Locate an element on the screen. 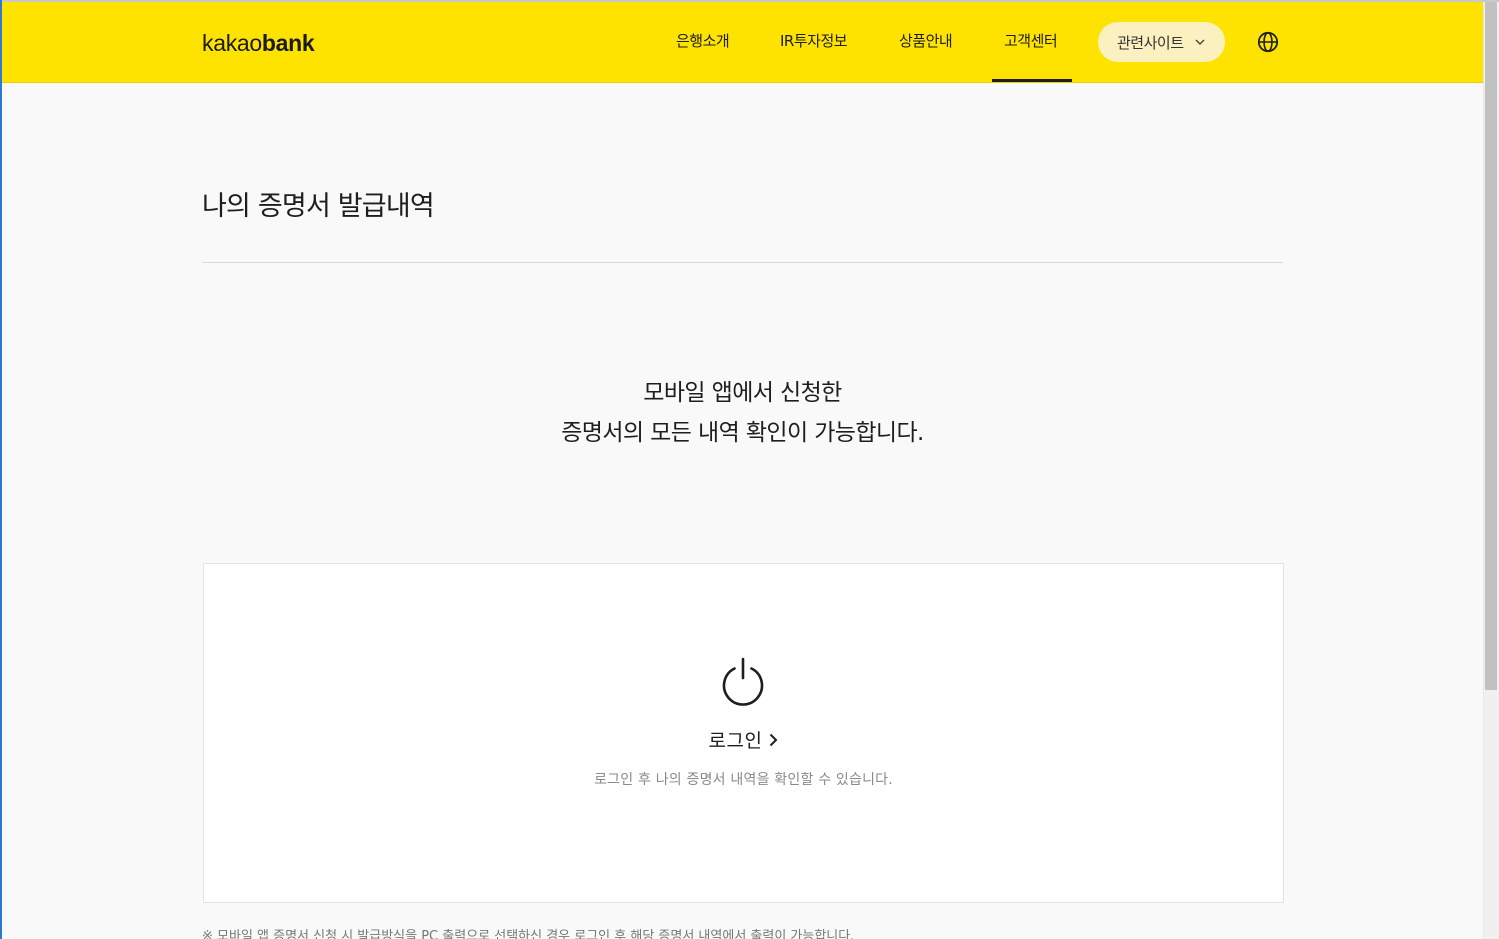 The image size is (1499, 939). nav-item-customer-center: 고객센터 is located at coordinates (1031, 41).